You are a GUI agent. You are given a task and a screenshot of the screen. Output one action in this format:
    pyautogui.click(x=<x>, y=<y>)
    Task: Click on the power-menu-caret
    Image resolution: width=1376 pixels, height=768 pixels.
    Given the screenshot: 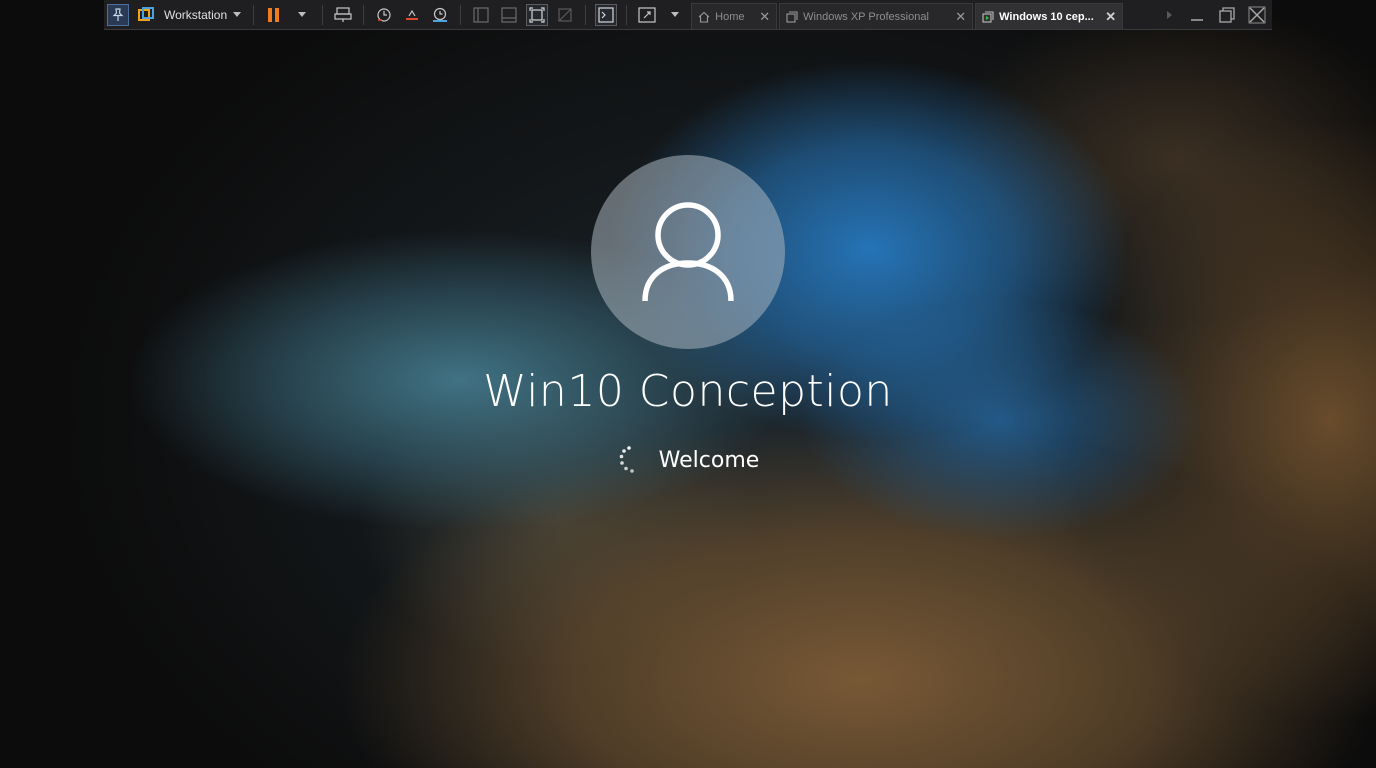 What is the action you would take?
    pyautogui.click(x=302, y=15)
    